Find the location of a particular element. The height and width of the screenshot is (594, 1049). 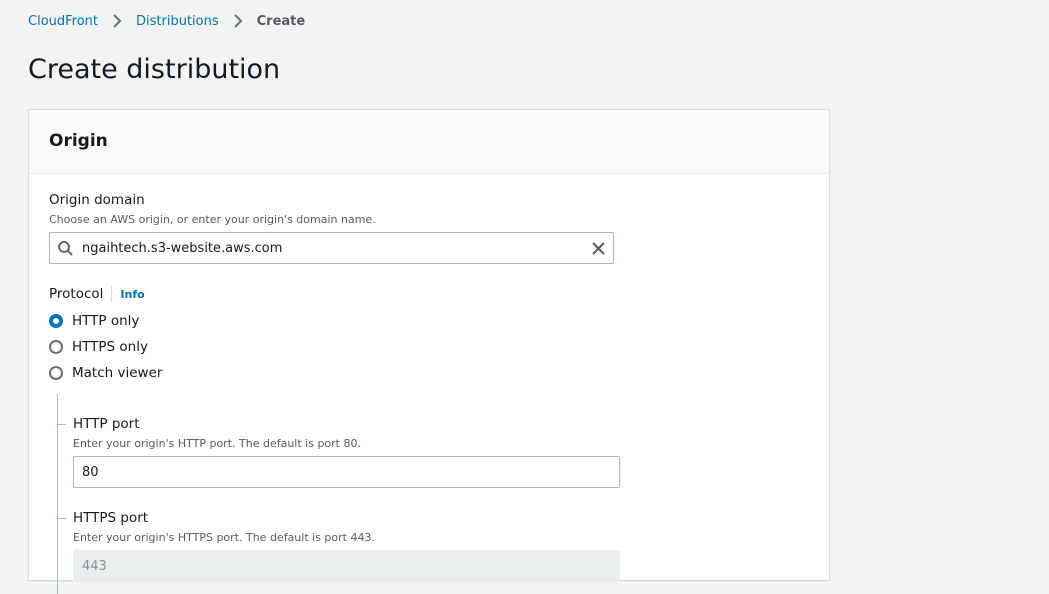

protocol-label-row: Protocol Info is located at coordinates (97, 294).